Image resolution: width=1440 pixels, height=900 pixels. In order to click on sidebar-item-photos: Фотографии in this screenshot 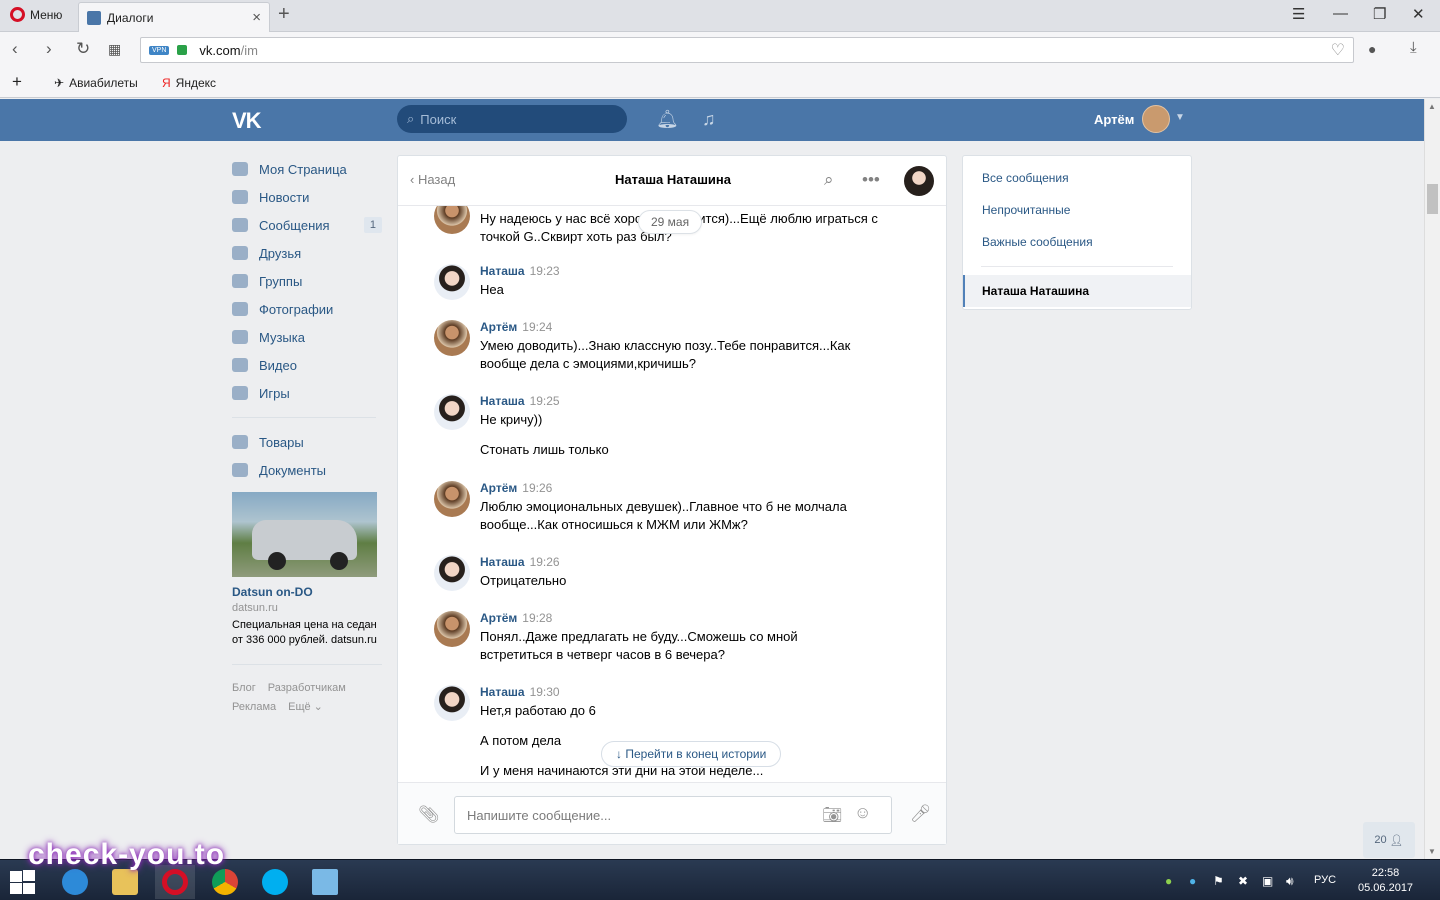, I will do `click(307, 309)`.